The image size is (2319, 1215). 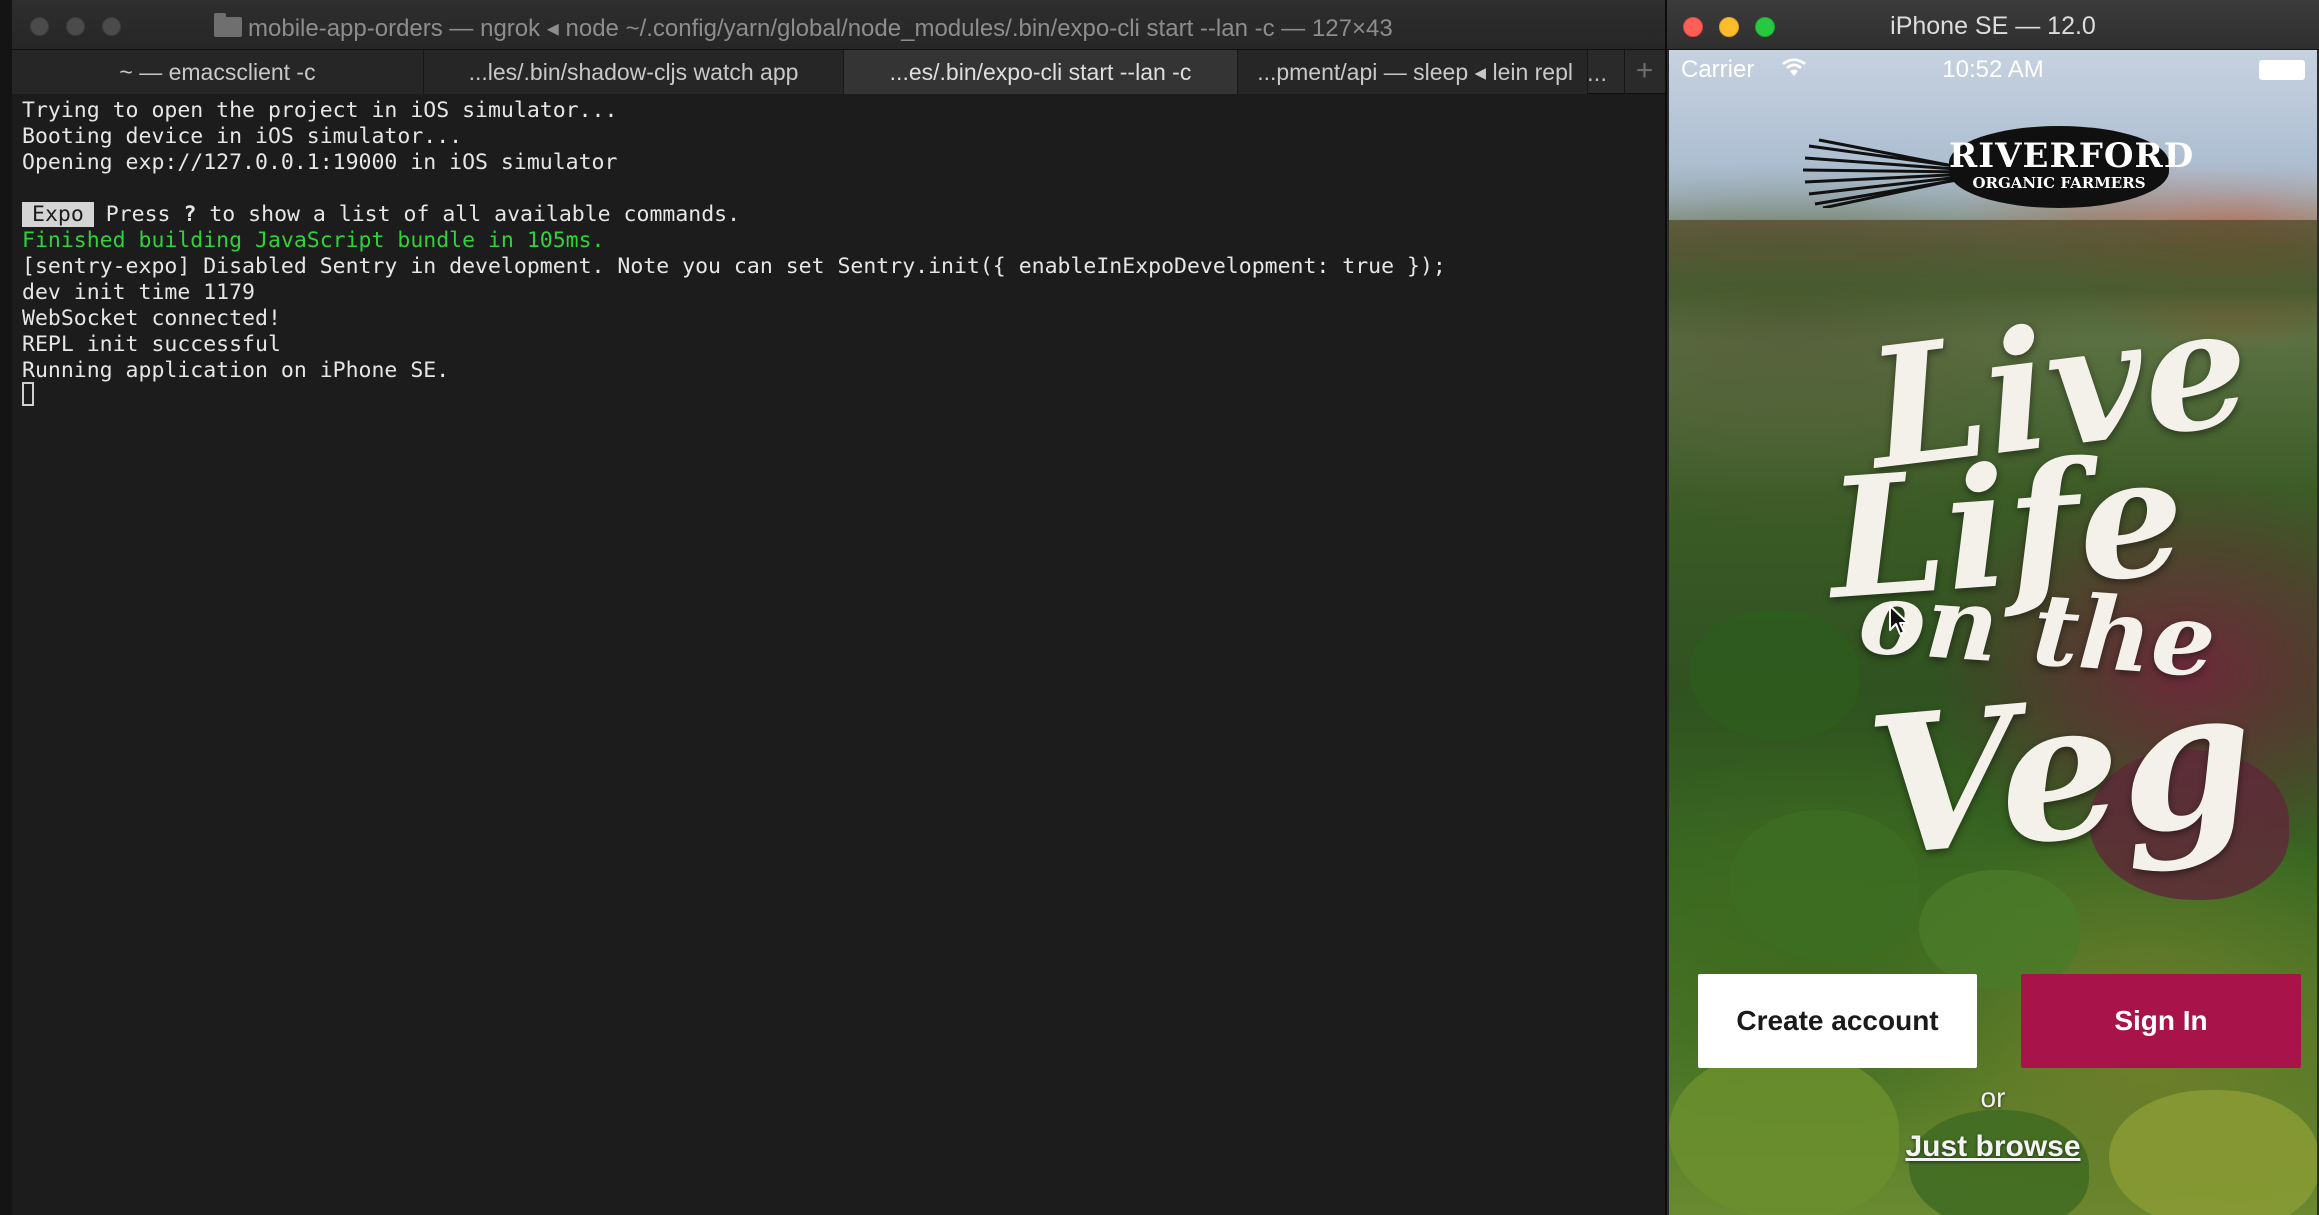 I want to click on riverford-logo: RIVERFORD ORGANIC FARMERS, so click(x=1997, y=178).